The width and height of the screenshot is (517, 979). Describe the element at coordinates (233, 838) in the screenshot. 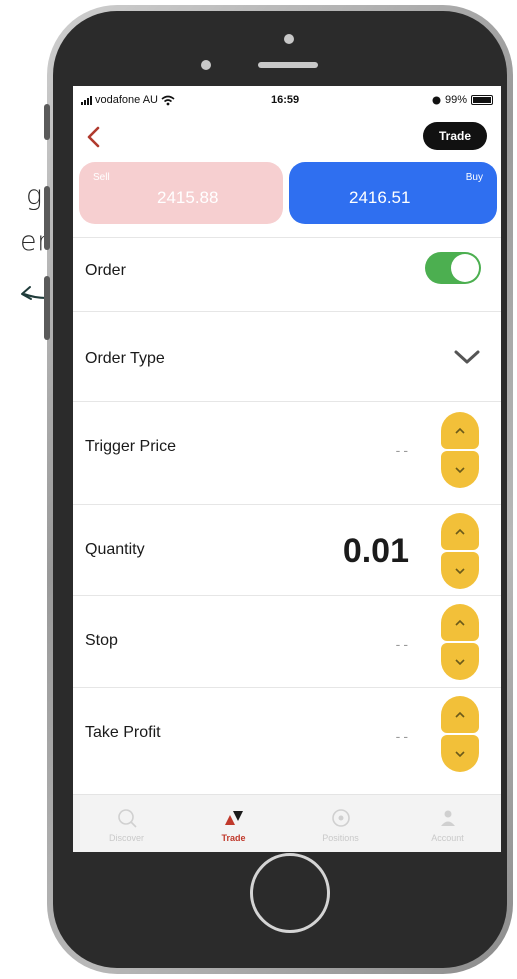

I see `tab-label: Trade` at that location.